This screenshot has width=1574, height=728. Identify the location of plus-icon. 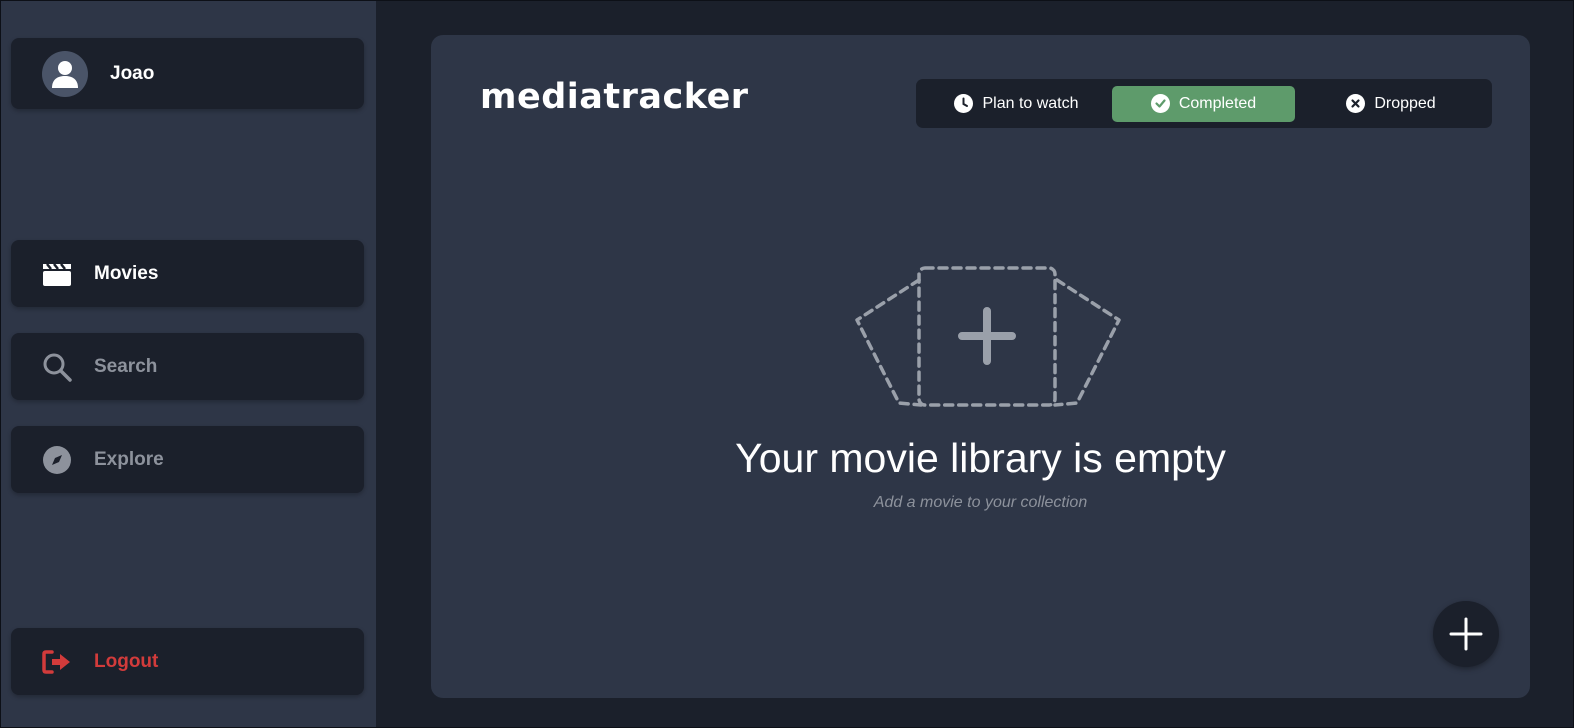
(1466, 634).